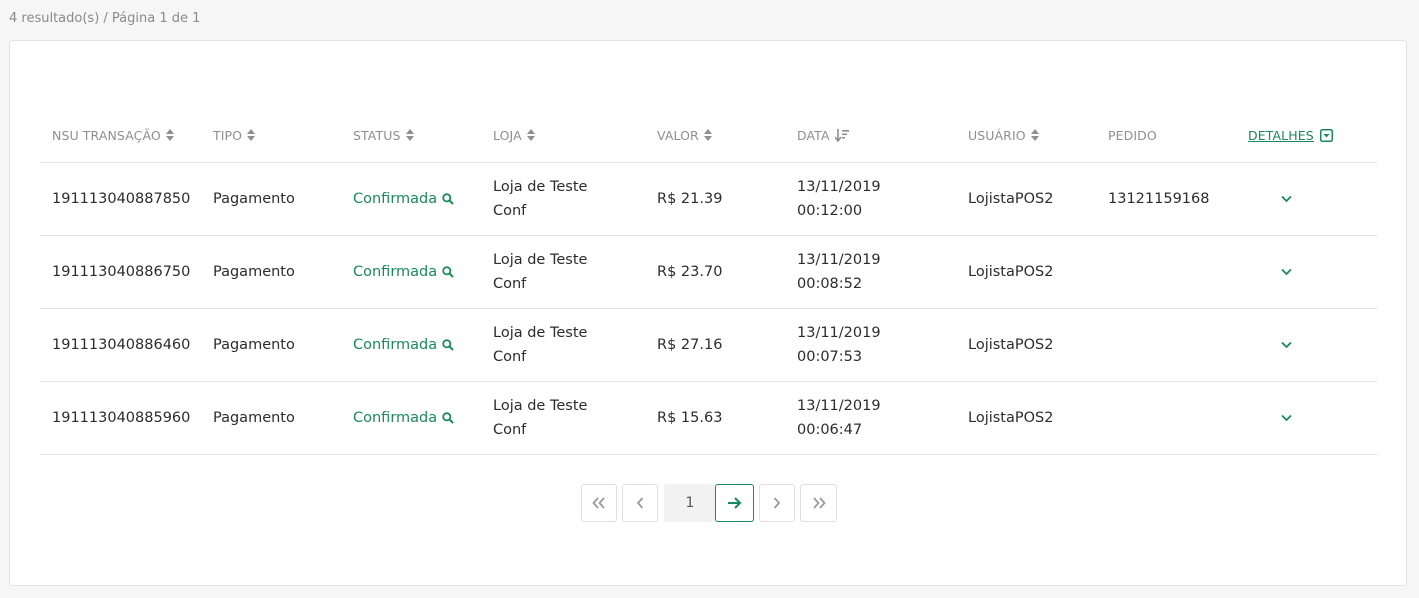  Describe the element at coordinates (830, 211) in the screenshot. I see `cell-data-time: 00:12:00` at that location.